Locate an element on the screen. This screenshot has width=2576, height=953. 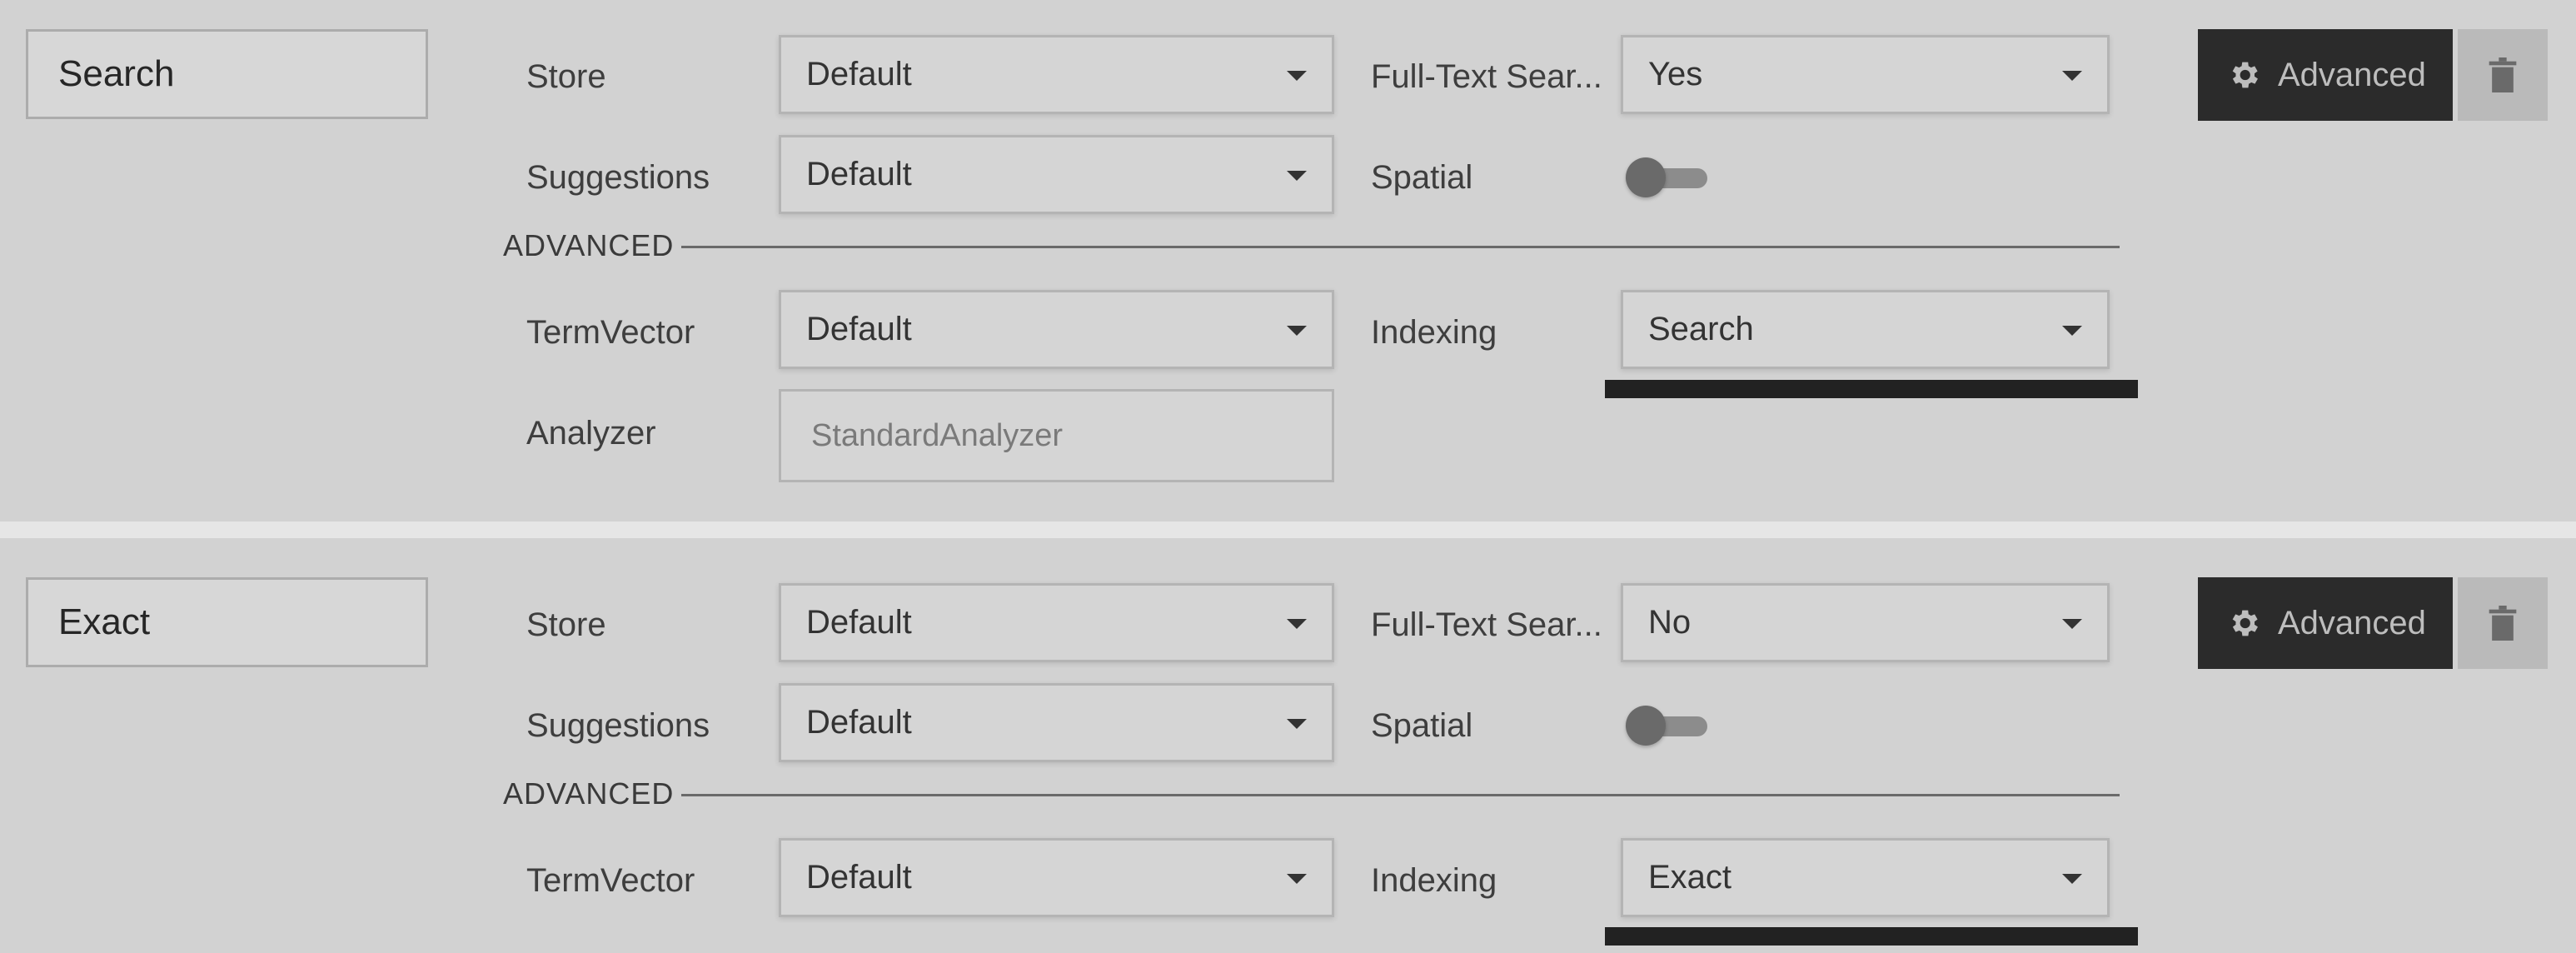
indexing-select: Search is located at coordinates (1865, 329).